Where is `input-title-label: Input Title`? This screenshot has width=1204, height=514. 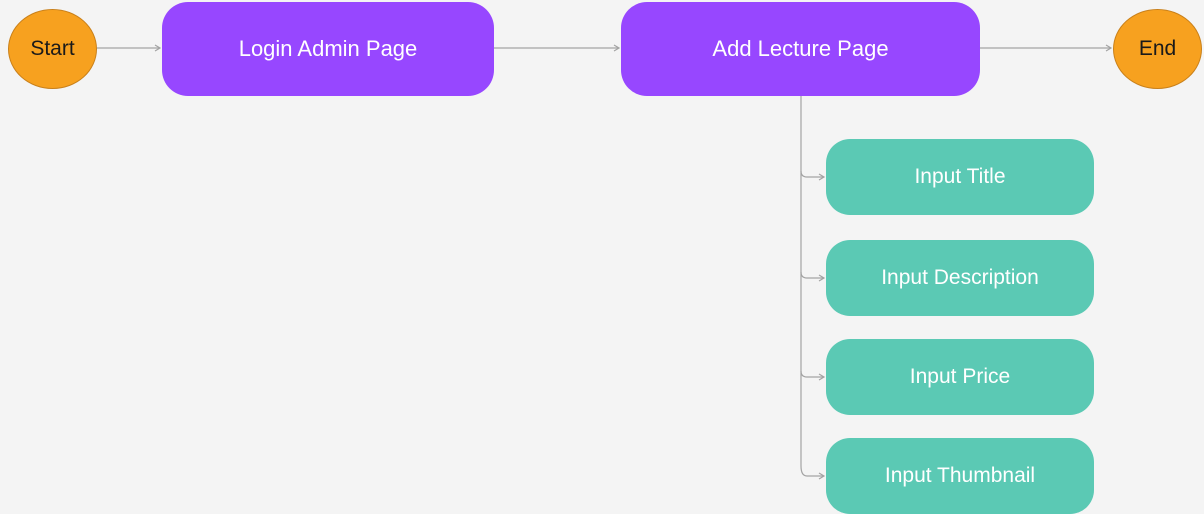
input-title-label: Input Title is located at coordinates (960, 176).